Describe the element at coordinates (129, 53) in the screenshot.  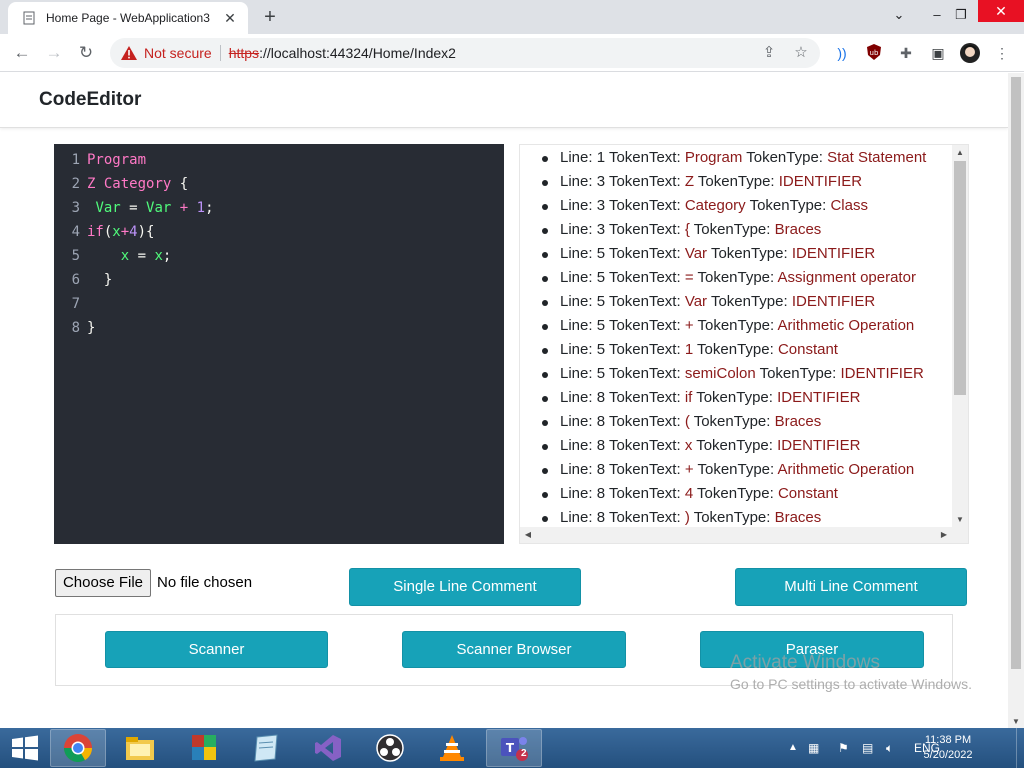
I see `warning-icon` at that location.